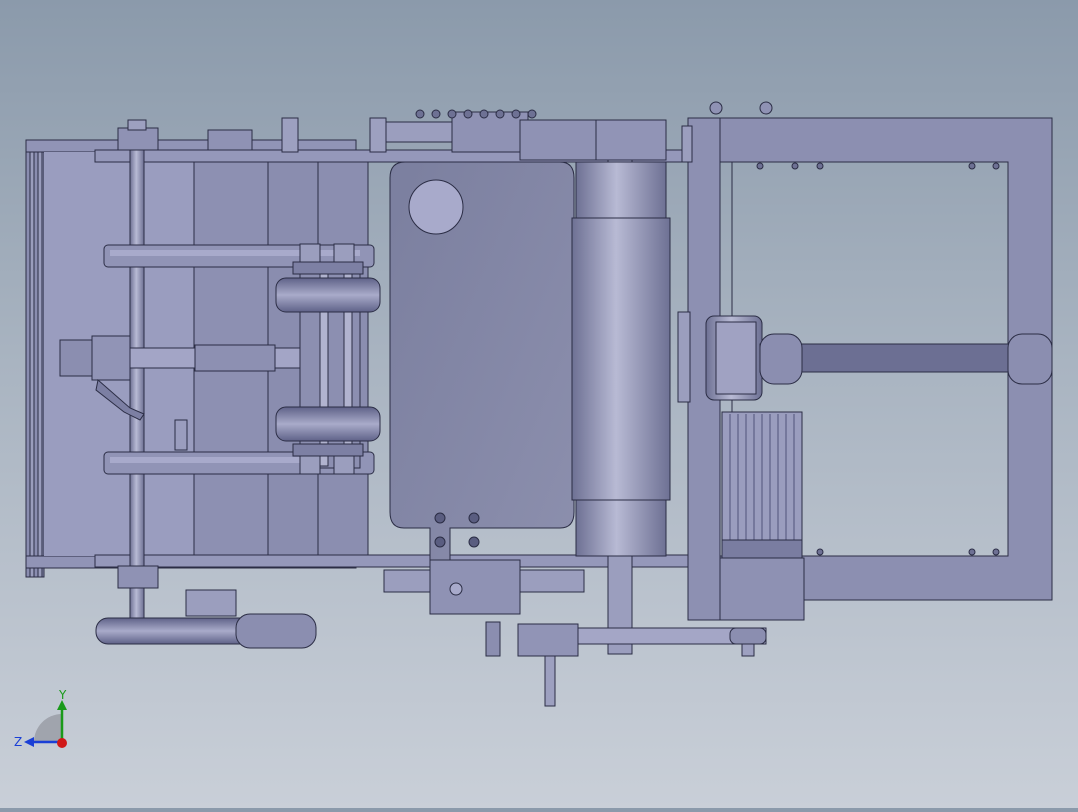 The height and width of the screenshot is (812, 1078). Describe the element at coordinates (762, 516) in the screenshot. I see `motor` at that location.